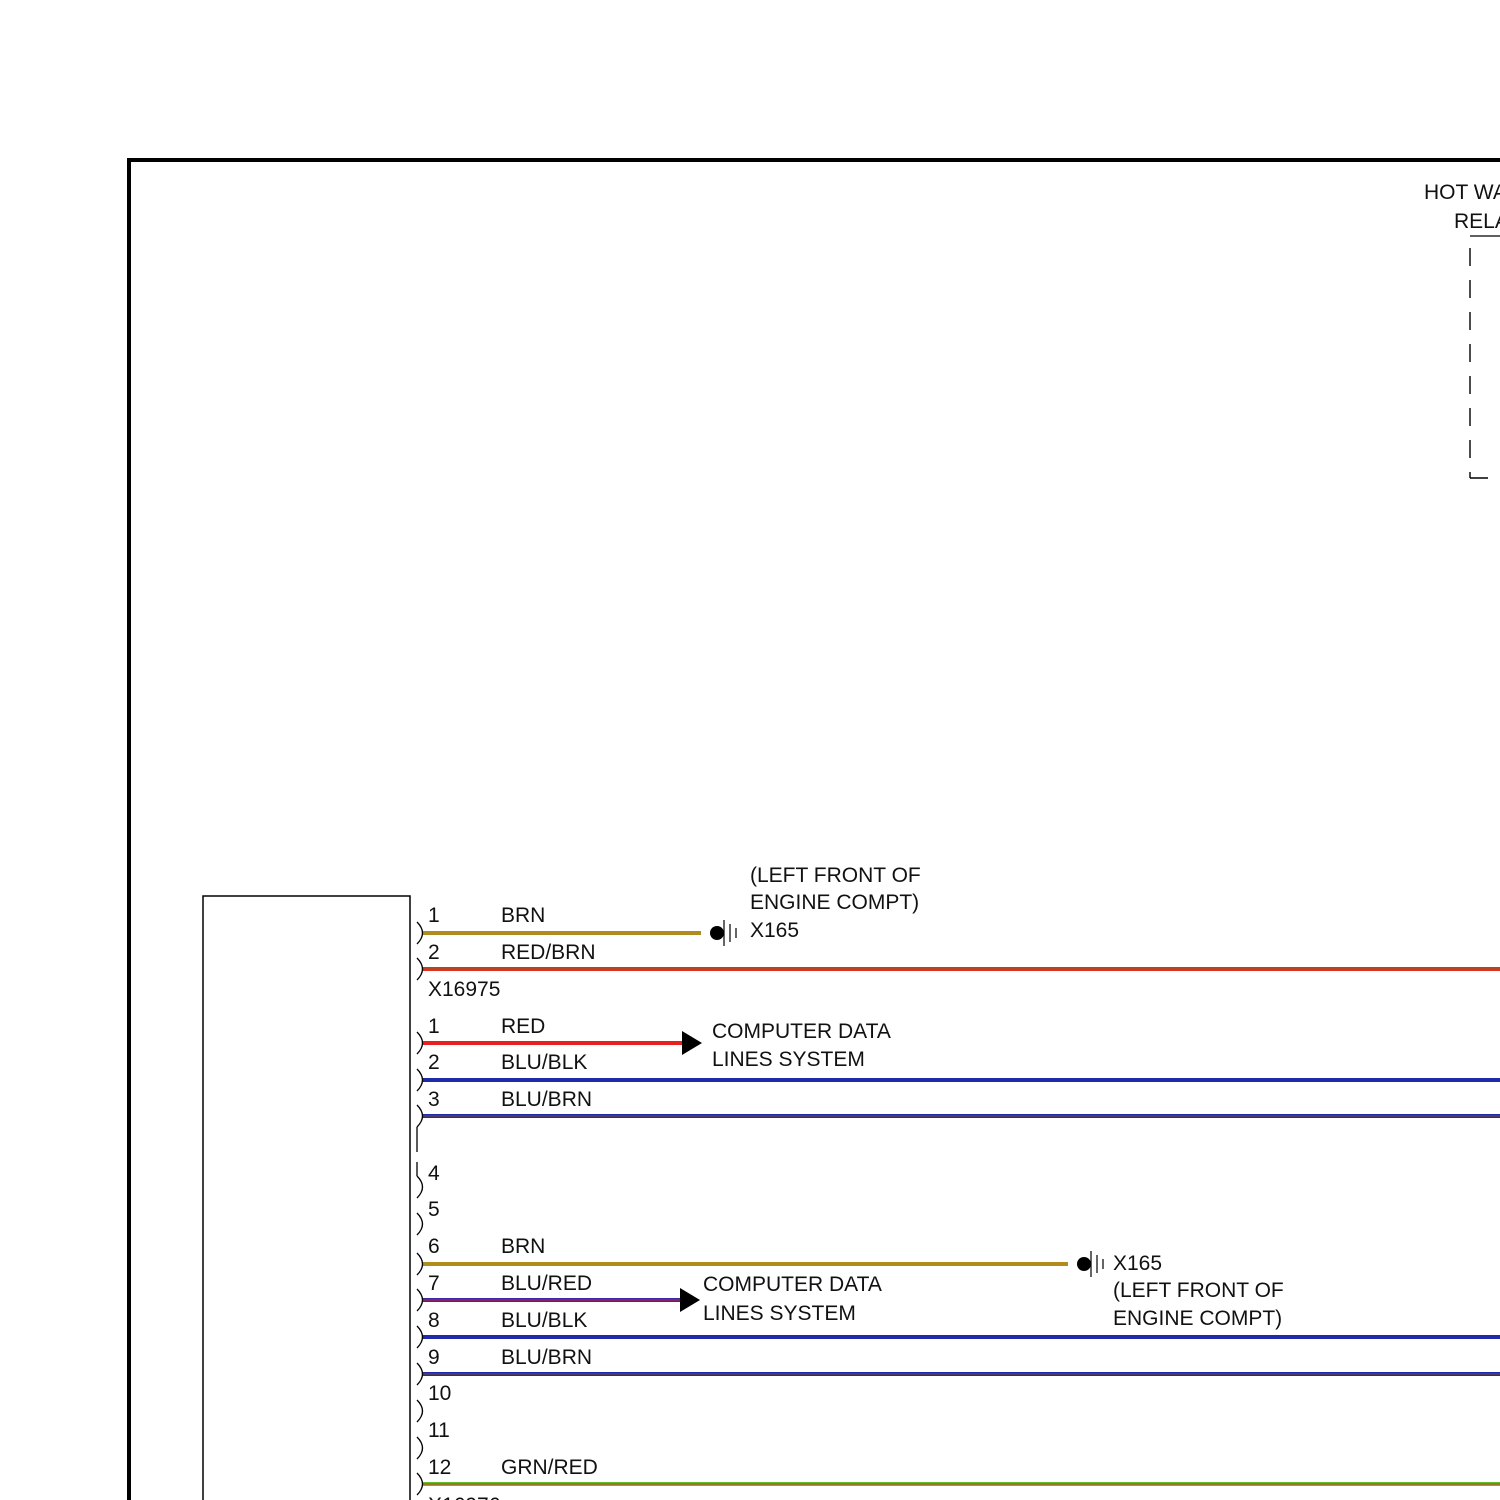 This screenshot has width=1500, height=1500. Describe the element at coordinates (439, 1393) in the screenshot. I see `pin-number: 10` at that location.